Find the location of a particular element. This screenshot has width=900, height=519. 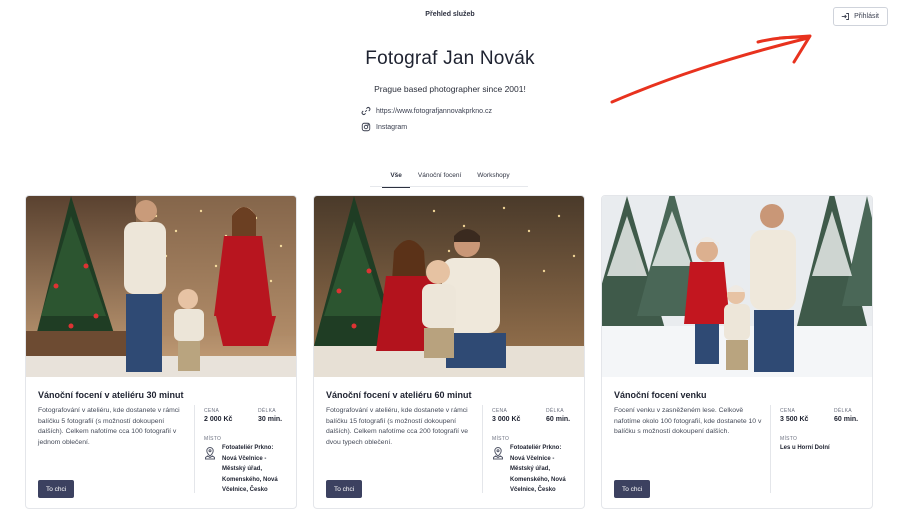

price-value: 3 500 Kč is located at coordinates (794, 419).